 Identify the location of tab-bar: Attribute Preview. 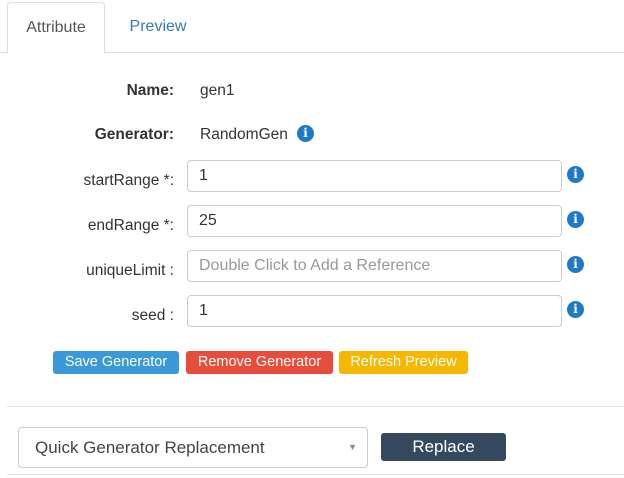
(312, 27).